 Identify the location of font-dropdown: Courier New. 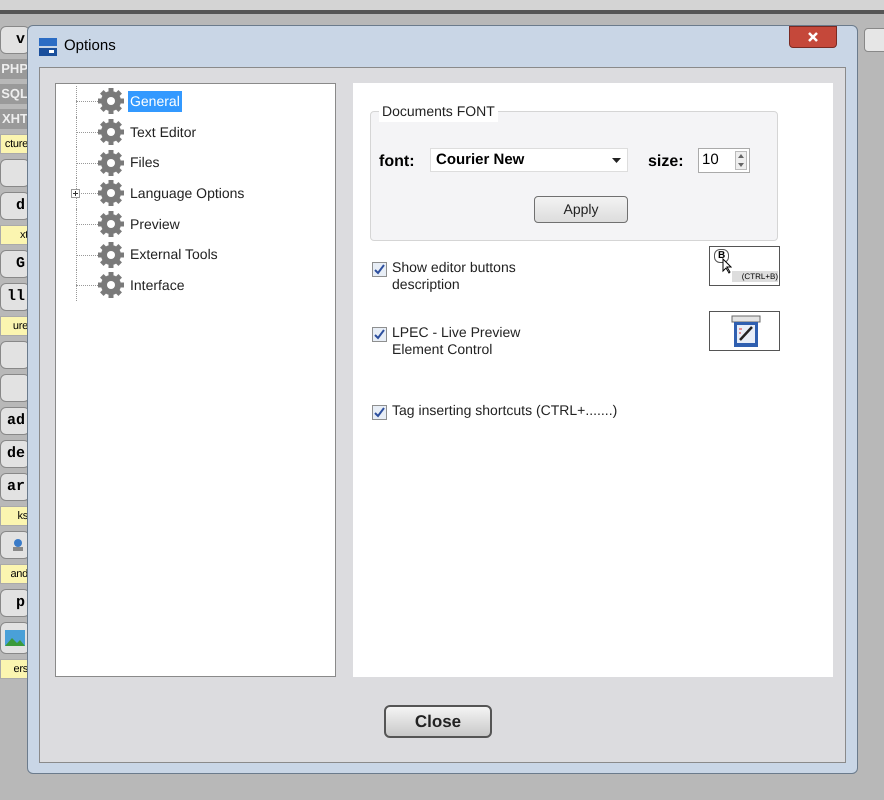
(529, 160).